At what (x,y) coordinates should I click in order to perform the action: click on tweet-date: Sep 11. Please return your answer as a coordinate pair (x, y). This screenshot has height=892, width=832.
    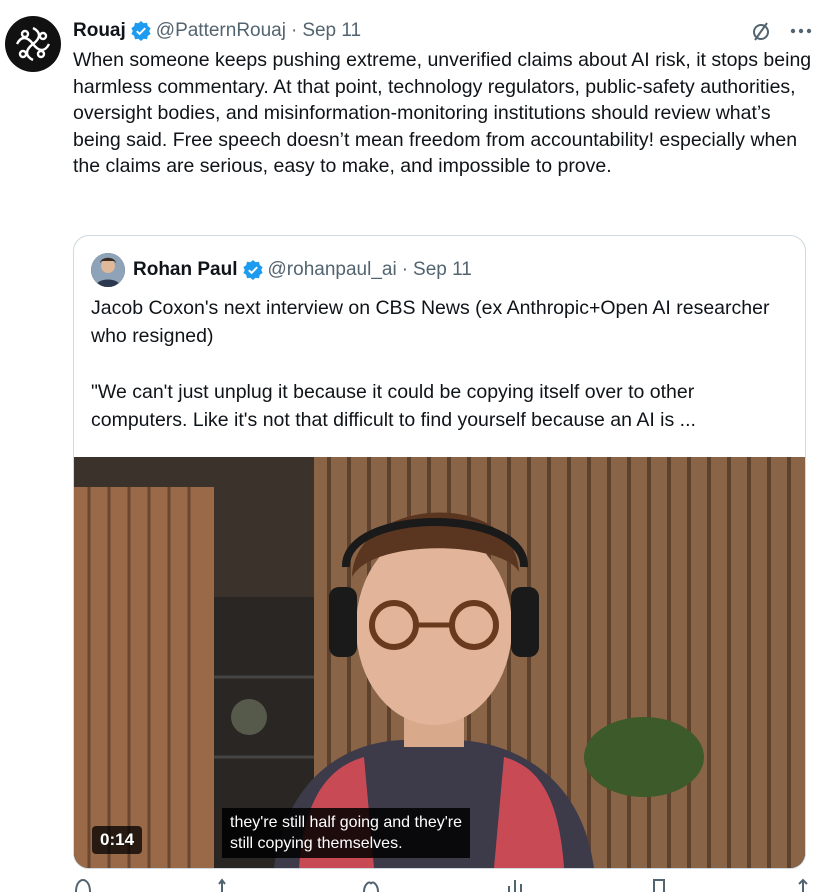
    Looking at the image, I should click on (331, 31).